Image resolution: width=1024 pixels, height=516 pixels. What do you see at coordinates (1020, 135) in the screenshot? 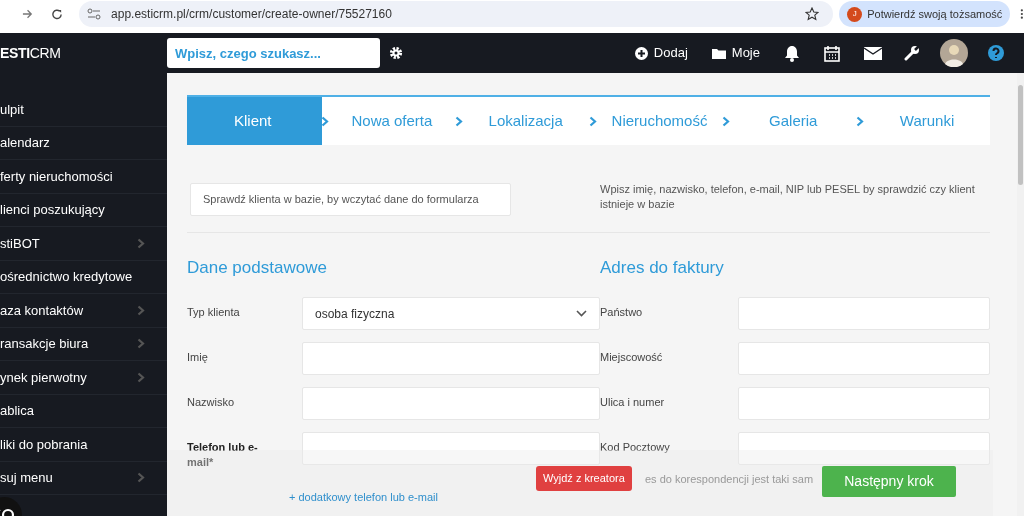
I see `scrollbar-thumb` at bounding box center [1020, 135].